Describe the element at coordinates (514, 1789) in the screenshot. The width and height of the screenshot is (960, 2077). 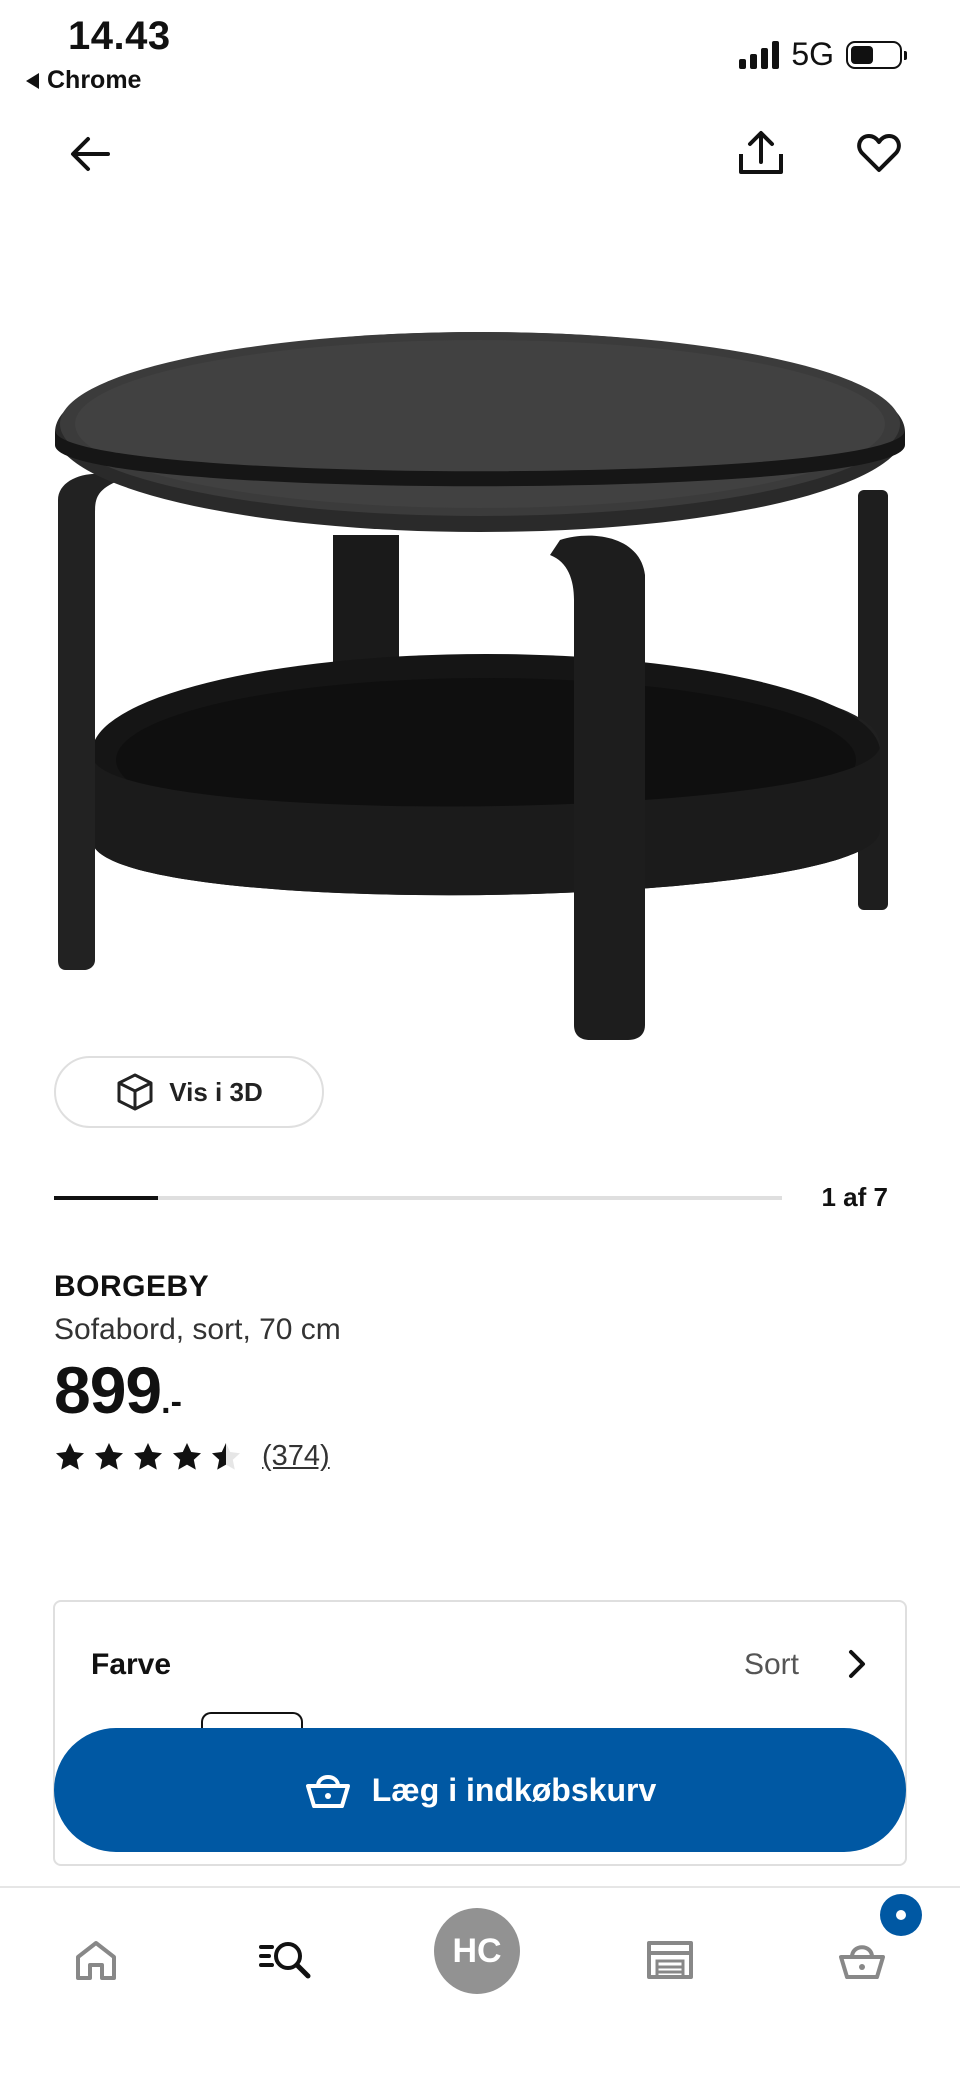
I see `add-to-cart-label: Læg i indkøbskurv` at that location.